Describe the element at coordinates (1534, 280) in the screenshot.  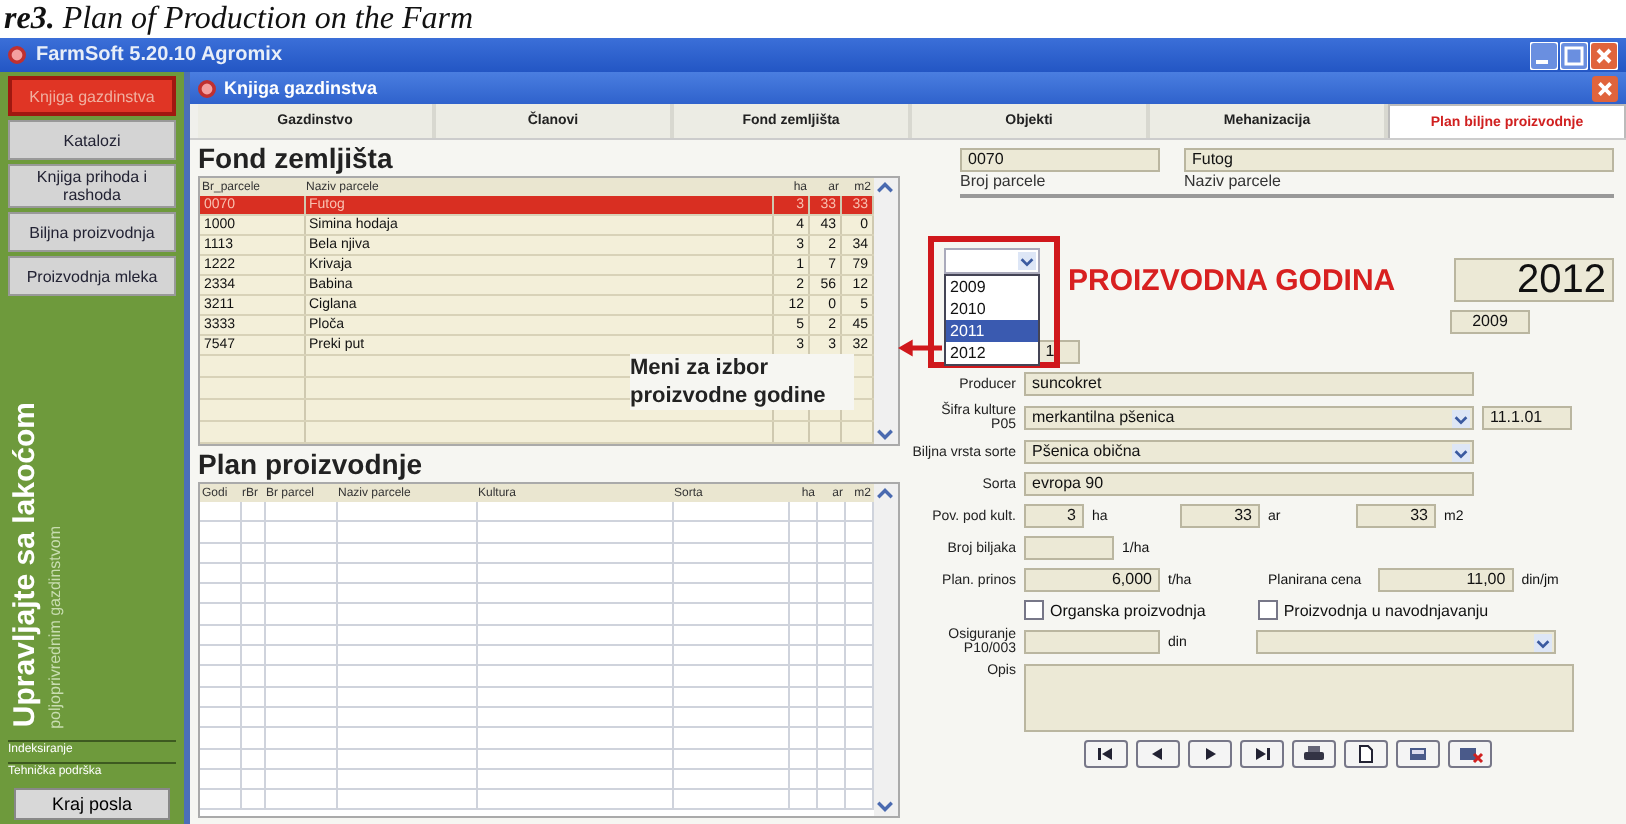
I see `year-field: 2012` at that location.